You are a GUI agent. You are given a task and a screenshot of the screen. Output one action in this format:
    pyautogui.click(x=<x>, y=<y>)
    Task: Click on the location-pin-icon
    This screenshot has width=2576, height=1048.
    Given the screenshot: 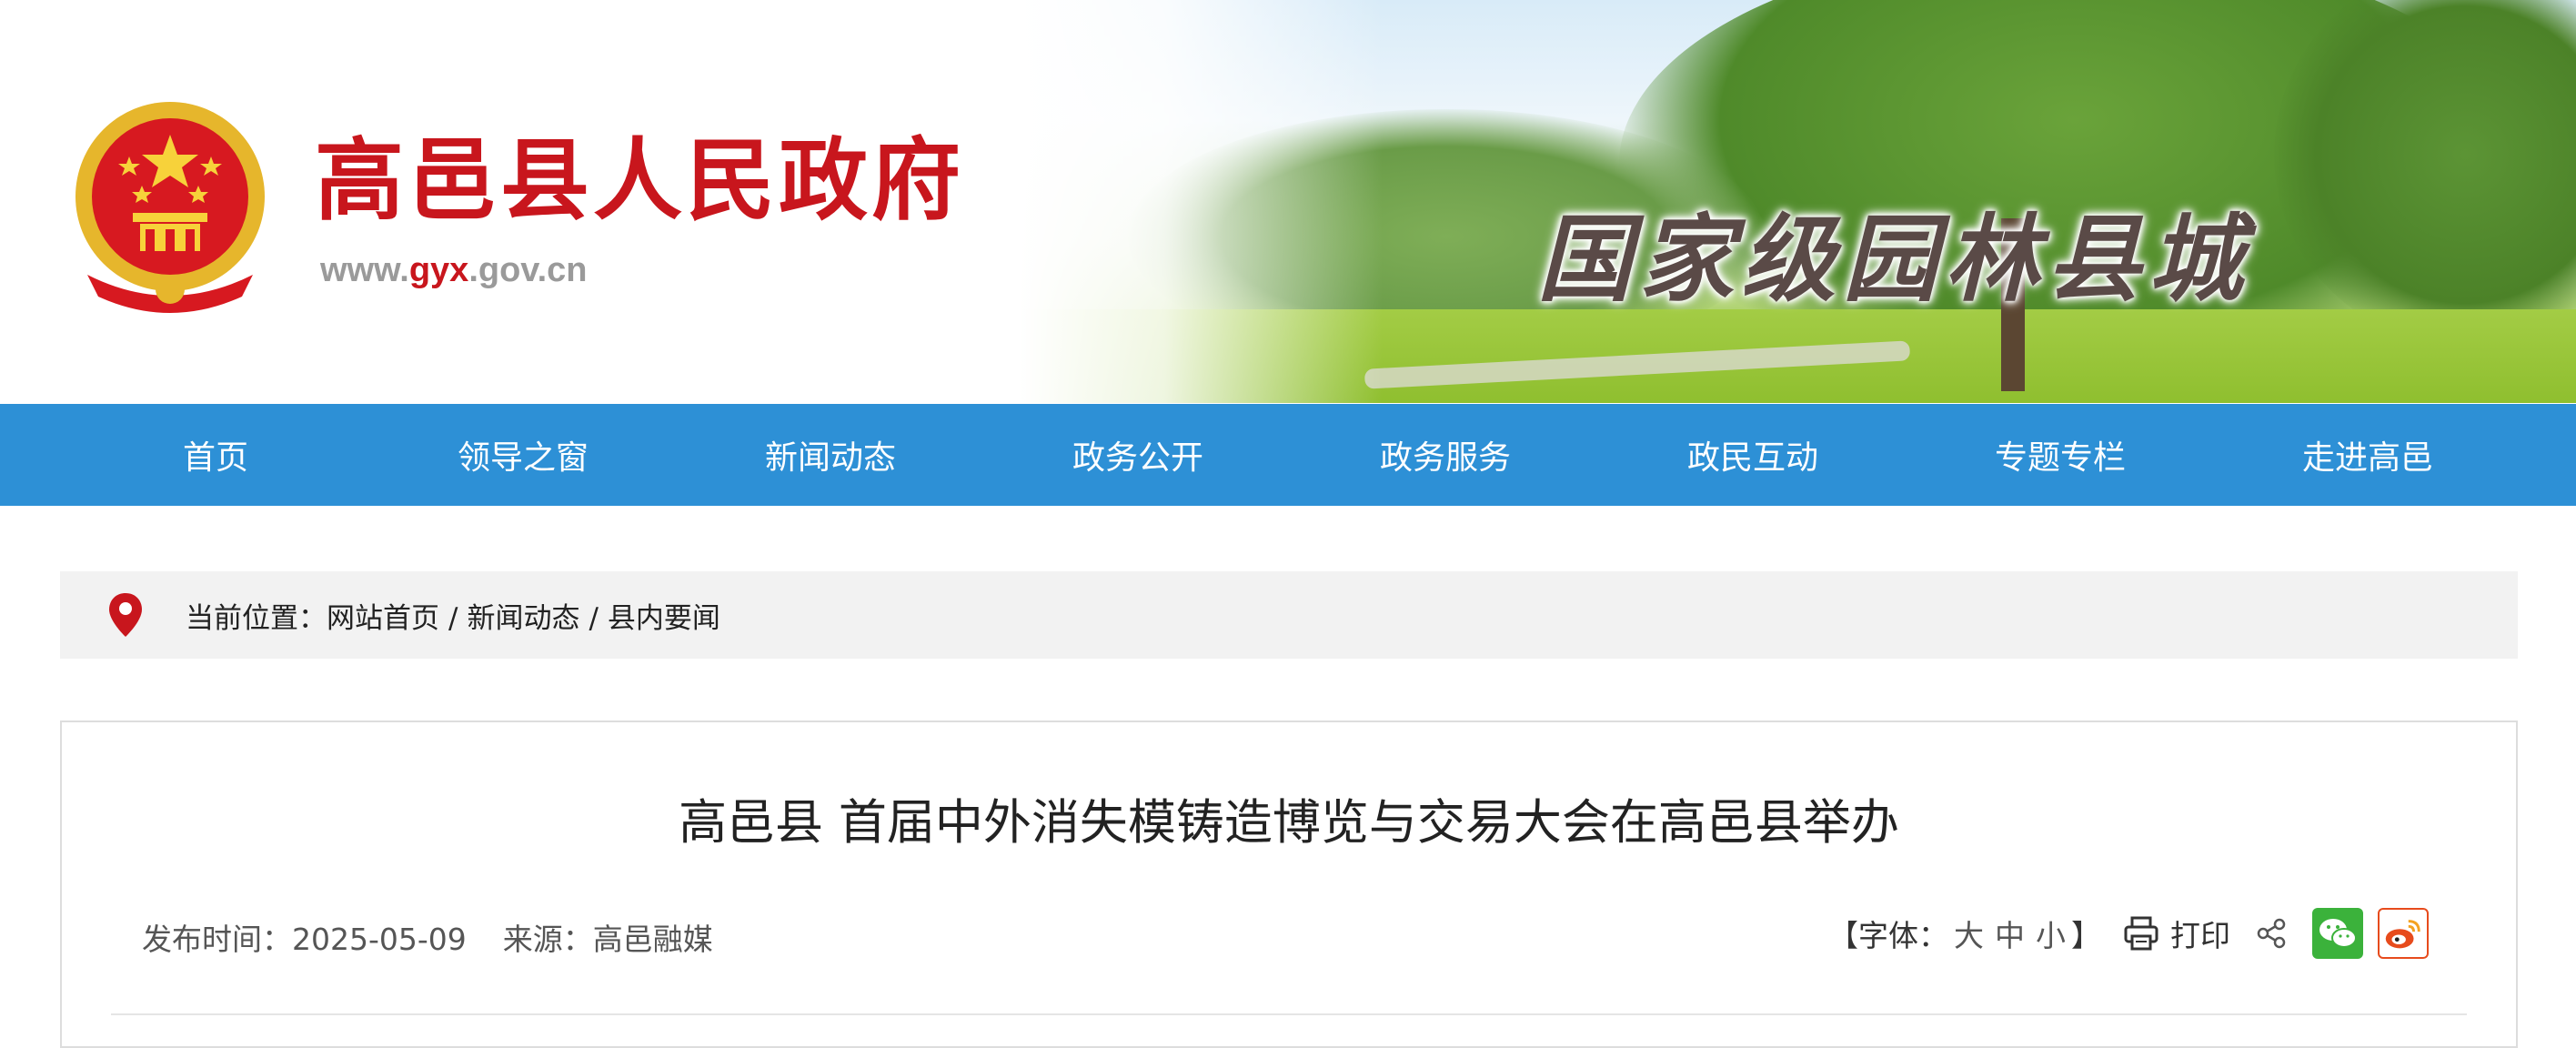 What is the action you would take?
    pyautogui.click(x=125, y=615)
    